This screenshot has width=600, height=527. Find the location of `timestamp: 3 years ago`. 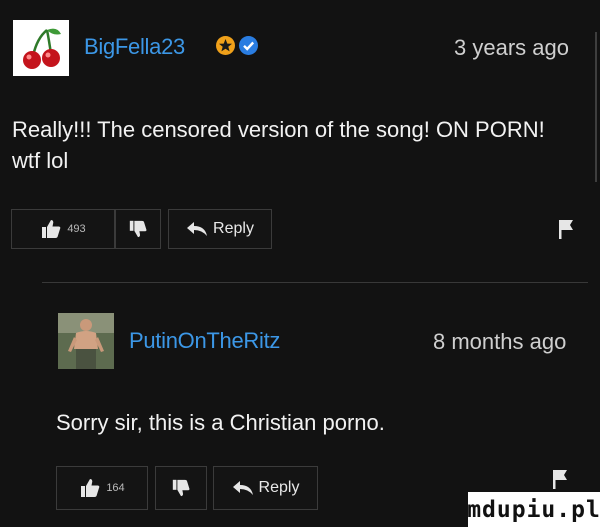

timestamp: 3 years ago is located at coordinates (511, 47).